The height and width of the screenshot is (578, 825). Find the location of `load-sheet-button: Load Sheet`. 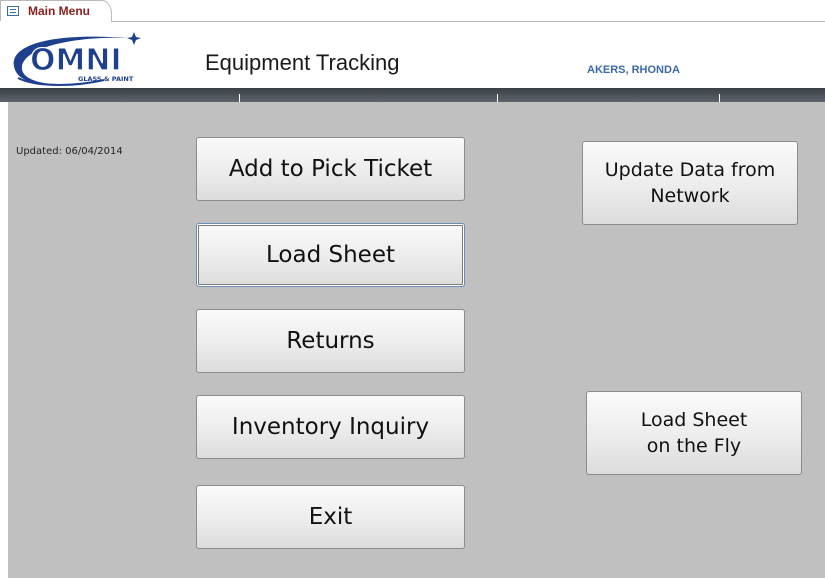

load-sheet-button: Load Sheet is located at coordinates (330, 255).